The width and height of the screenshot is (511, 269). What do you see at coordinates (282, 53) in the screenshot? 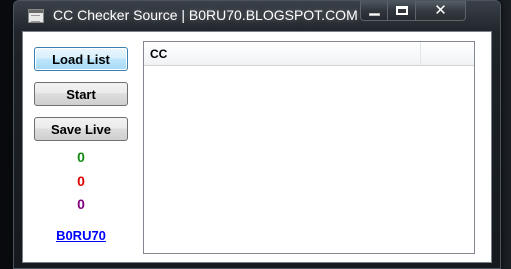
I see `column-header-cc: CC` at bounding box center [282, 53].